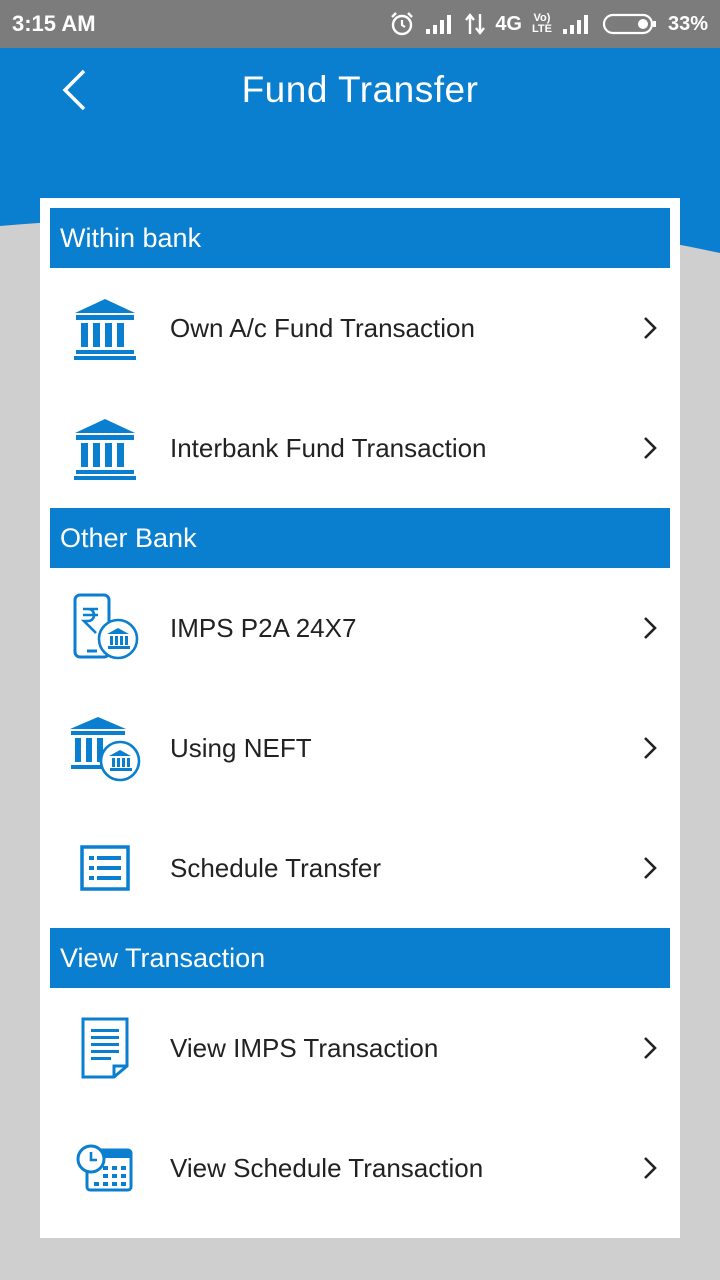 This screenshot has width=720, height=1280. I want to click on section-header-view-transaction: View Transaction, so click(360, 958).